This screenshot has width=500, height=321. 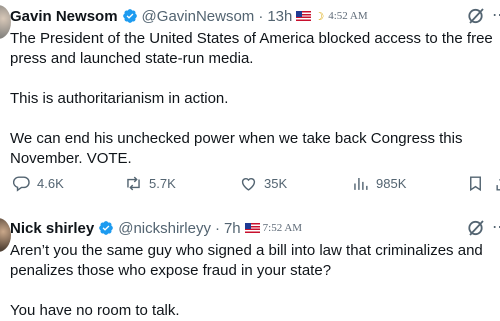 What do you see at coordinates (279, 16) in the screenshot?
I see `tweet-age: 13h` at bounding box center [279, 16].